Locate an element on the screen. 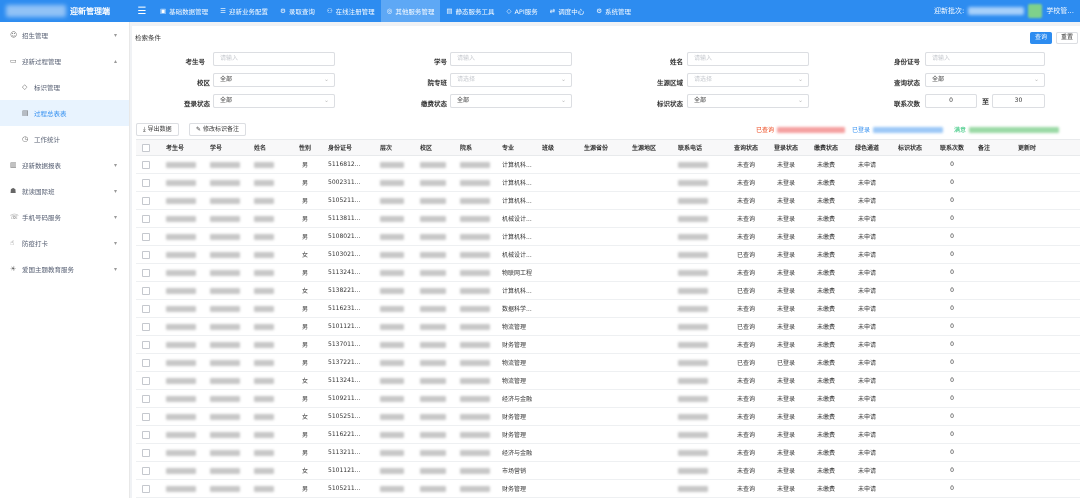 The width and height of the screenshot is (1080, 498). topnav-item-7: ⇄ 调度中心 is located at coordinates (567, 11).